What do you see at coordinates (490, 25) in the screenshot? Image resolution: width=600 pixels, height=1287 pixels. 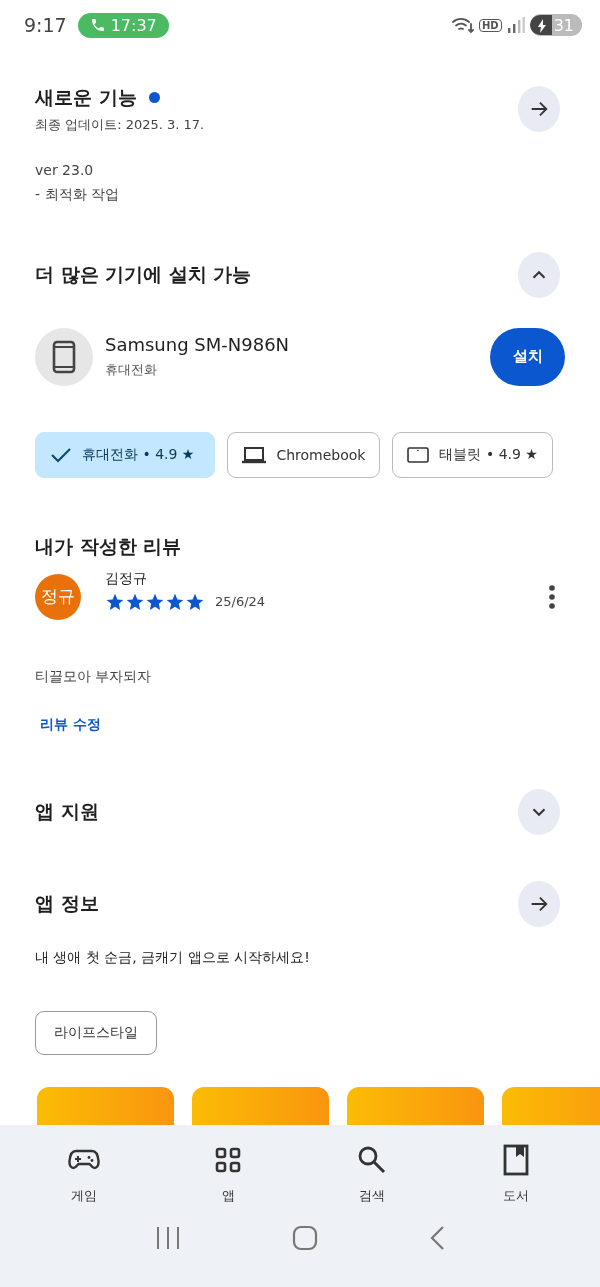 I see `hd-voice-badge: HD` at bounding box center [490, 25].